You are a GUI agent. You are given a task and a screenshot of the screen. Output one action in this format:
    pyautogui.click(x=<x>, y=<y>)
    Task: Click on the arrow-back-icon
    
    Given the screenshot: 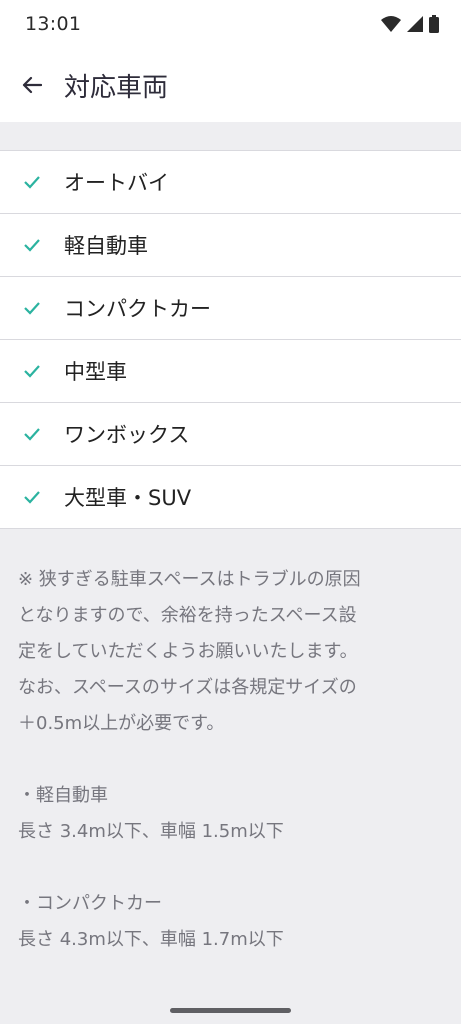 What is the action you would take?
    pyautogui.click(x=32, y=85)
    